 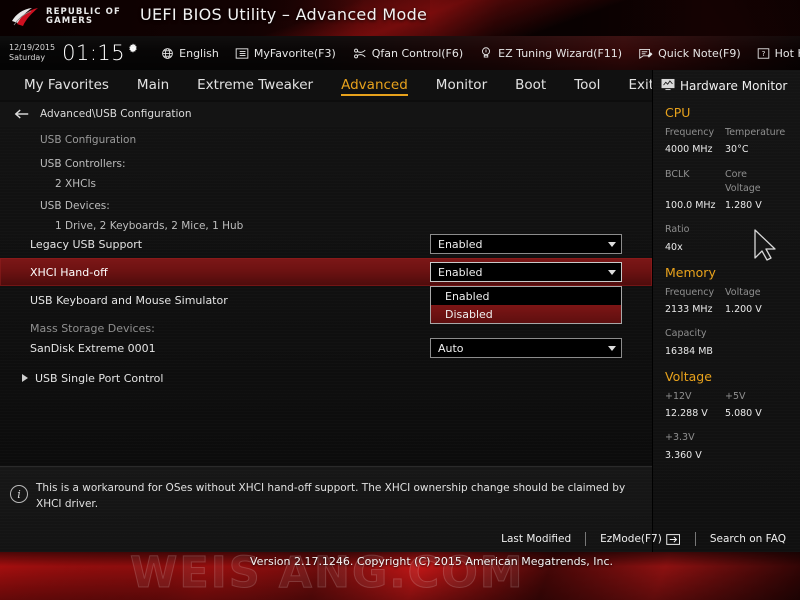 I want to click on footer-links-bar: Last Modified EzMode(F7) Search on FAQ, so click(x=400, y=539).